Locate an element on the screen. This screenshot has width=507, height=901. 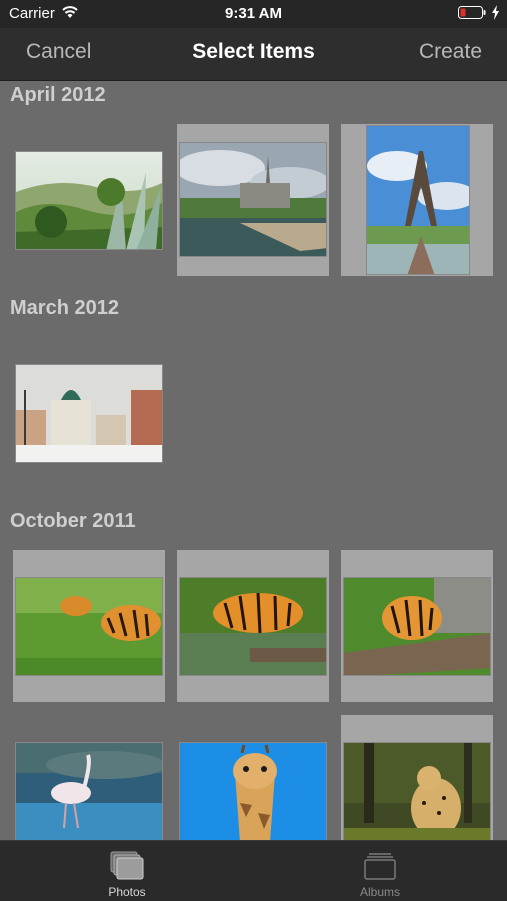
tab-albums: Albums is located at coordinates (380, 871).